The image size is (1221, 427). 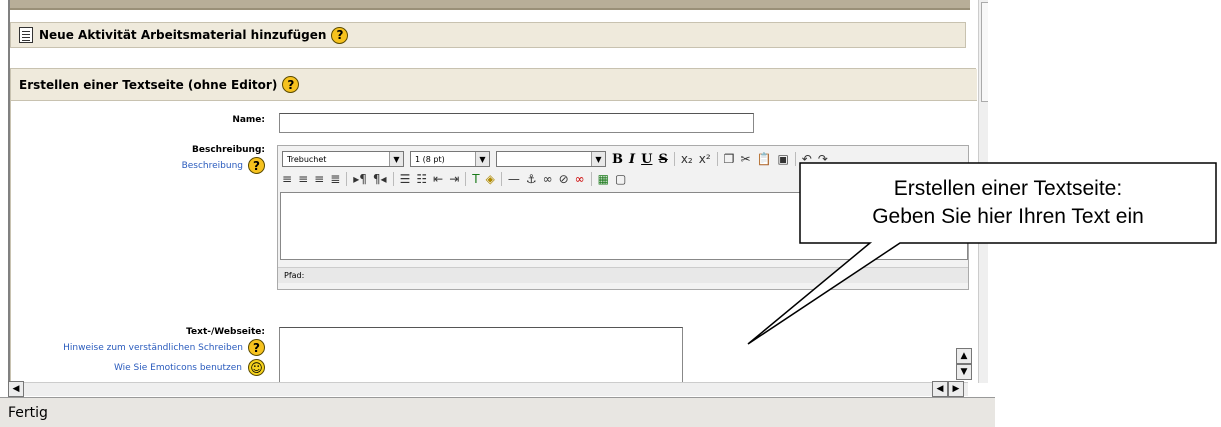 I want to click on status-bar: Fertig, so click(x=497, y=412).